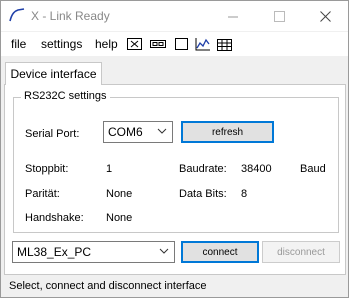 This screenshot has height=298, width=349. What do you see at coordinates (52, 134) in the screenshot?
I see `serial-port-label: Serial Port:` at bounding box center [52, 134].